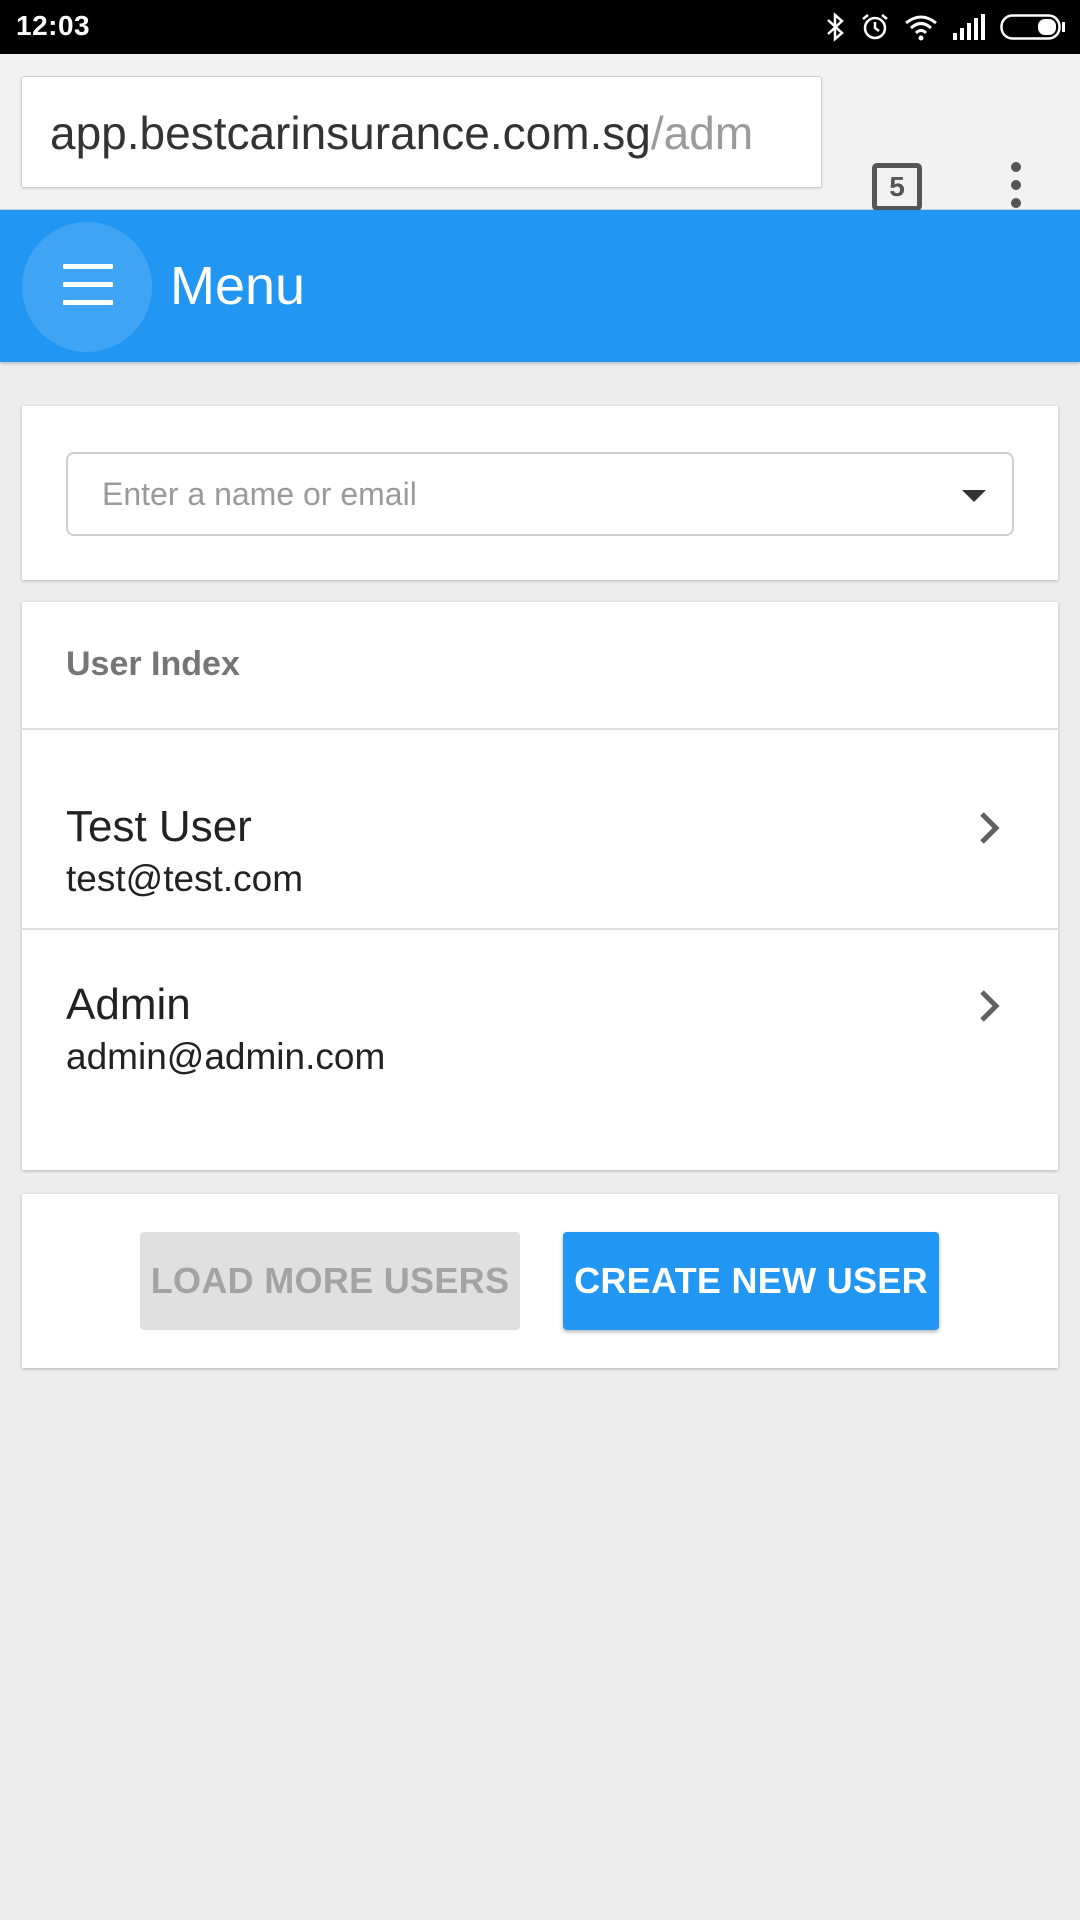 The image size is (1080, 1920). What do you see at coordinates (945, 27) in the screenshot?
I see `status-icons` at bounding box center [945, 27].